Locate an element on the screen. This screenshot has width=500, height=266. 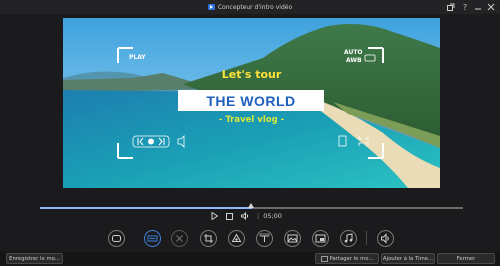
frame-awb-label: AWB is located at coordinates (354, 60).